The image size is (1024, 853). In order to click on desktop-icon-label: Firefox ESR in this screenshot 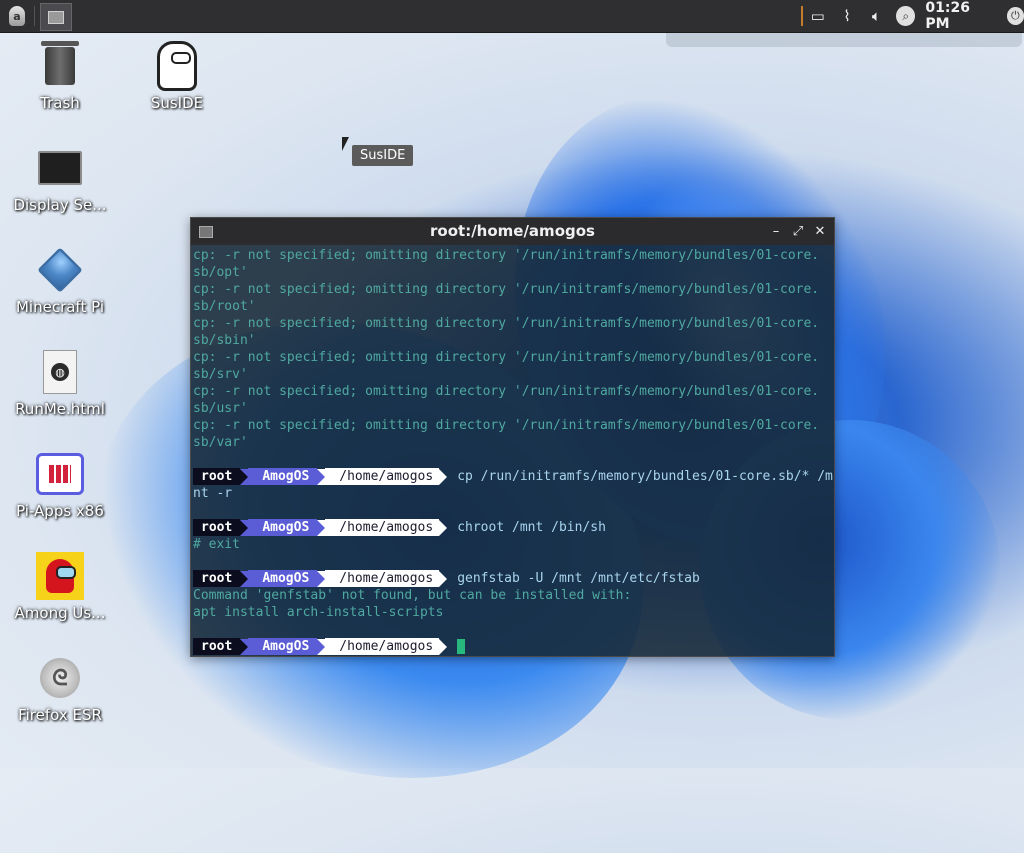, I will do `click(60, 715)`.